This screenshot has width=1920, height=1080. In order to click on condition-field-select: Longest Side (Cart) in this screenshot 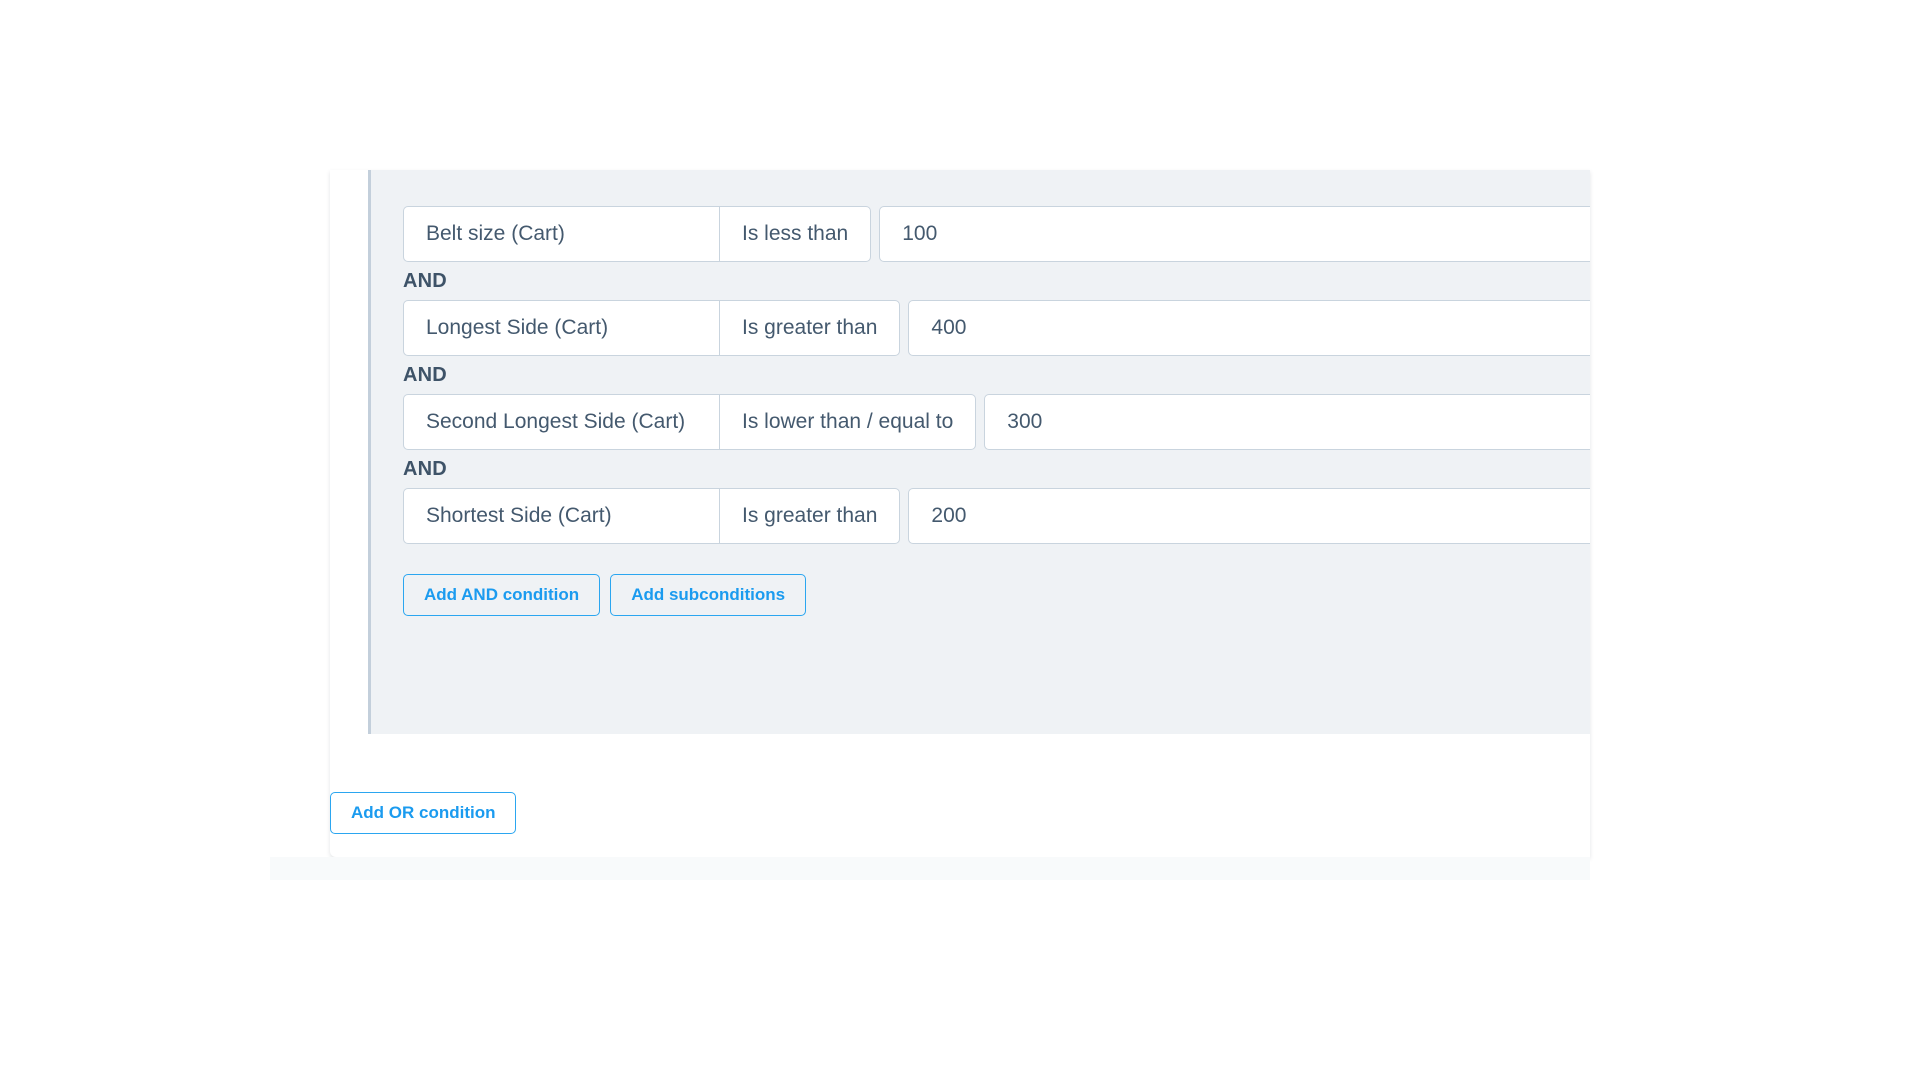, I will do `click(561, 328)`.